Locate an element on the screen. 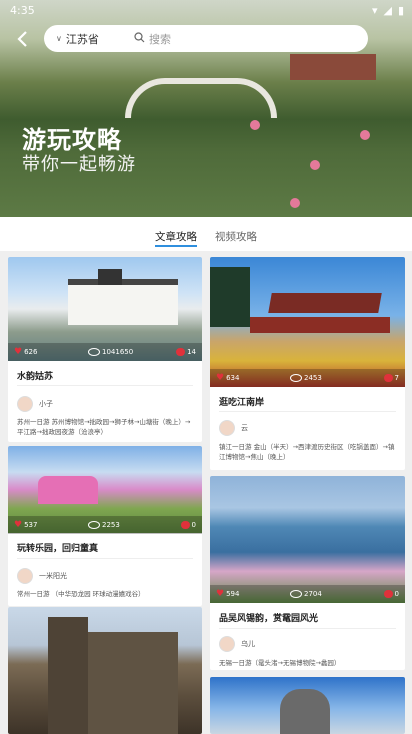  card-title: 逛吃江南岸 is located at coordinates (242, 403).